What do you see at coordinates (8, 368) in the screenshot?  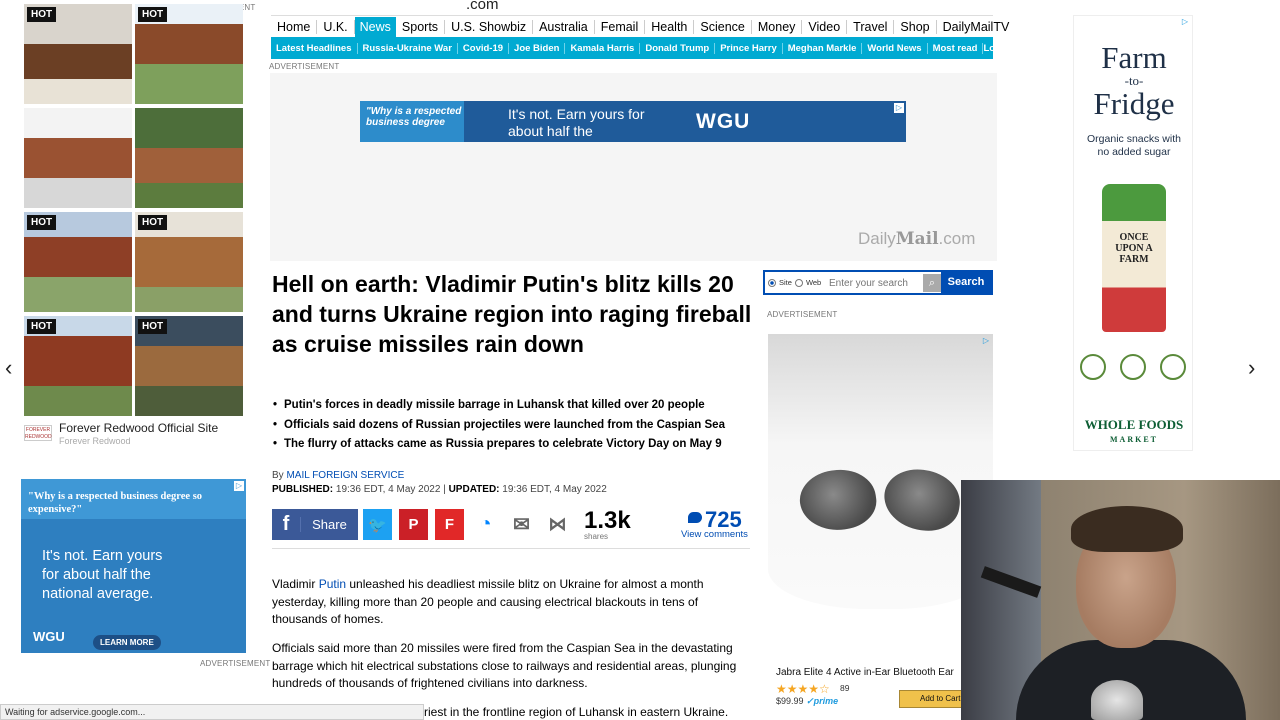 I see `carousel-prev-icon: ‹` at bounding box center [8, 368].